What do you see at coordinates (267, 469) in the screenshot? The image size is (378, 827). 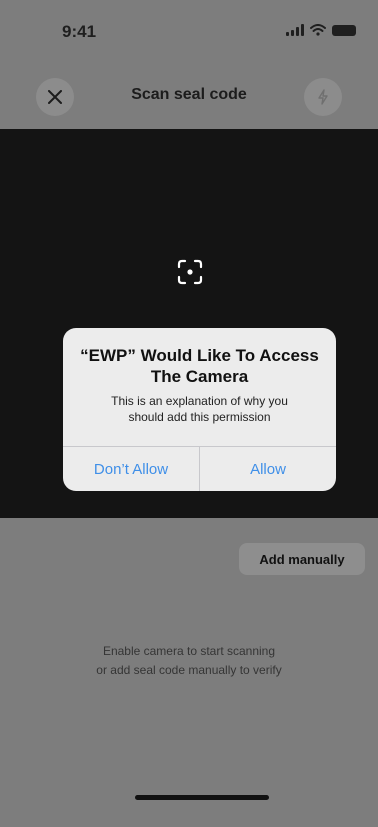 I see `allow-button: Allow` at bounding box center [267, 469].